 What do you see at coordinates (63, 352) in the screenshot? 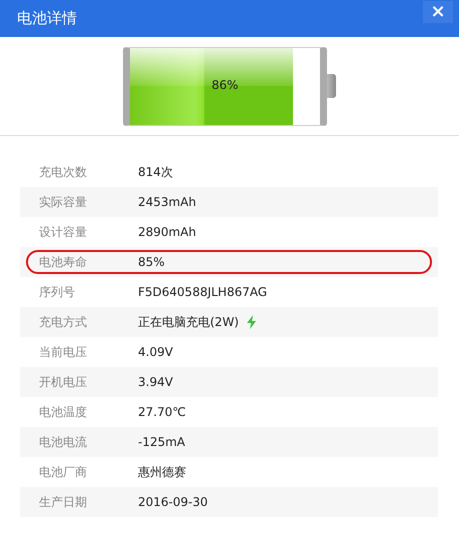
I see `field-label: 当前电压` at bounding box center [63, 352].